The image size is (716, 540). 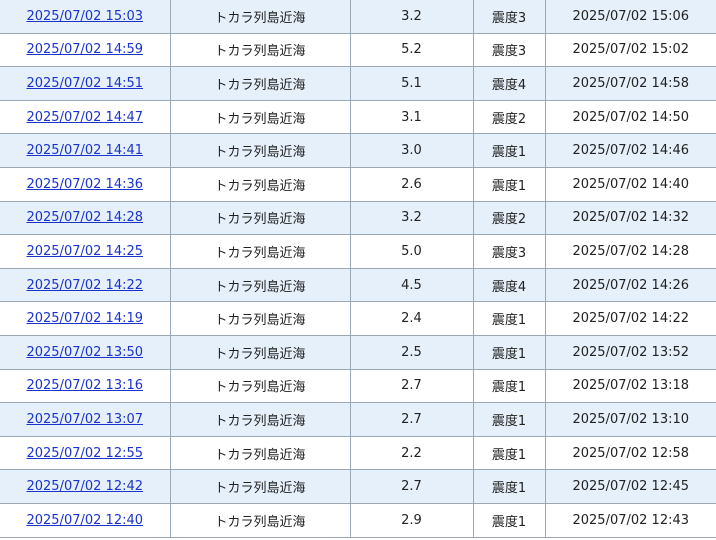 I want to click on occurrence-time-link: 2025/07/02 12:40, so click(x=84, y=520).